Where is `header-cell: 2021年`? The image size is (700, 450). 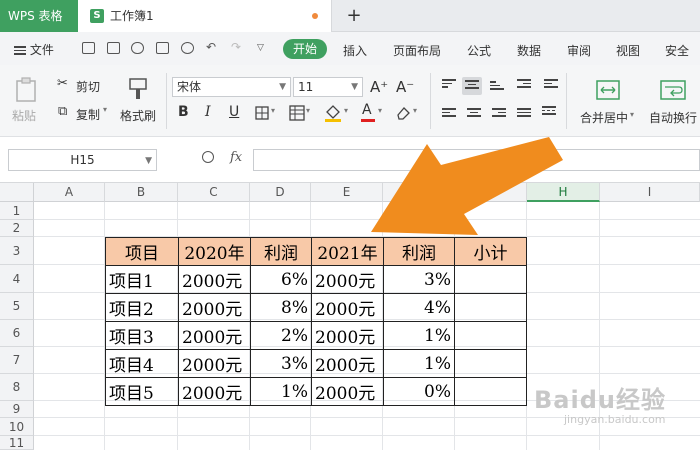
header-cell: 2021年 is located at coordinates (347, 251).